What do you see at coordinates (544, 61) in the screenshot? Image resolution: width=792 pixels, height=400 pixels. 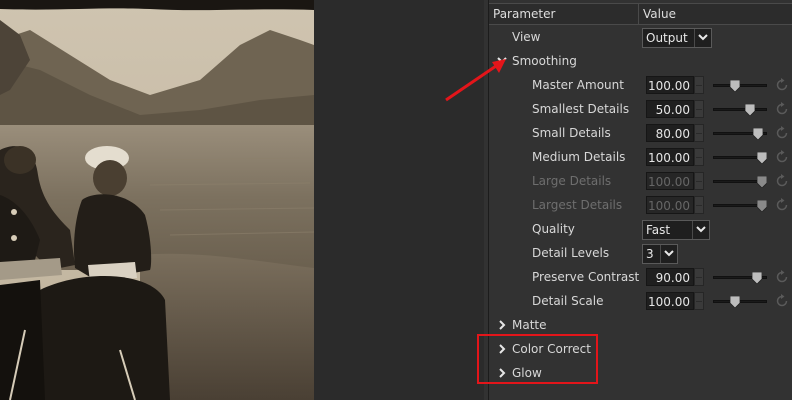 I see `group-label-smoothing: Smoothing` at bounding box center [544, 61].